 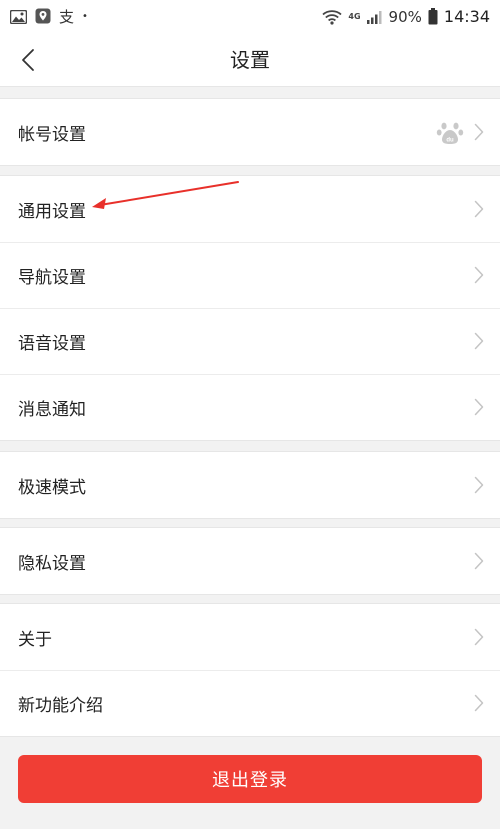 I want to click on row-label: 关于, so click(x=35, y=639).